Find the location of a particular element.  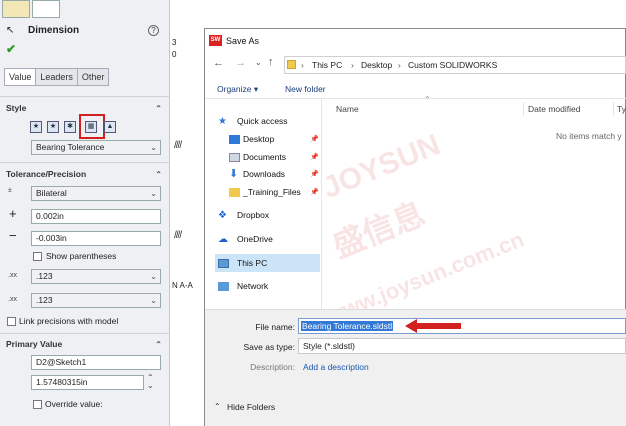

override-value-label: Override value: is located at coordinates (74, 404).